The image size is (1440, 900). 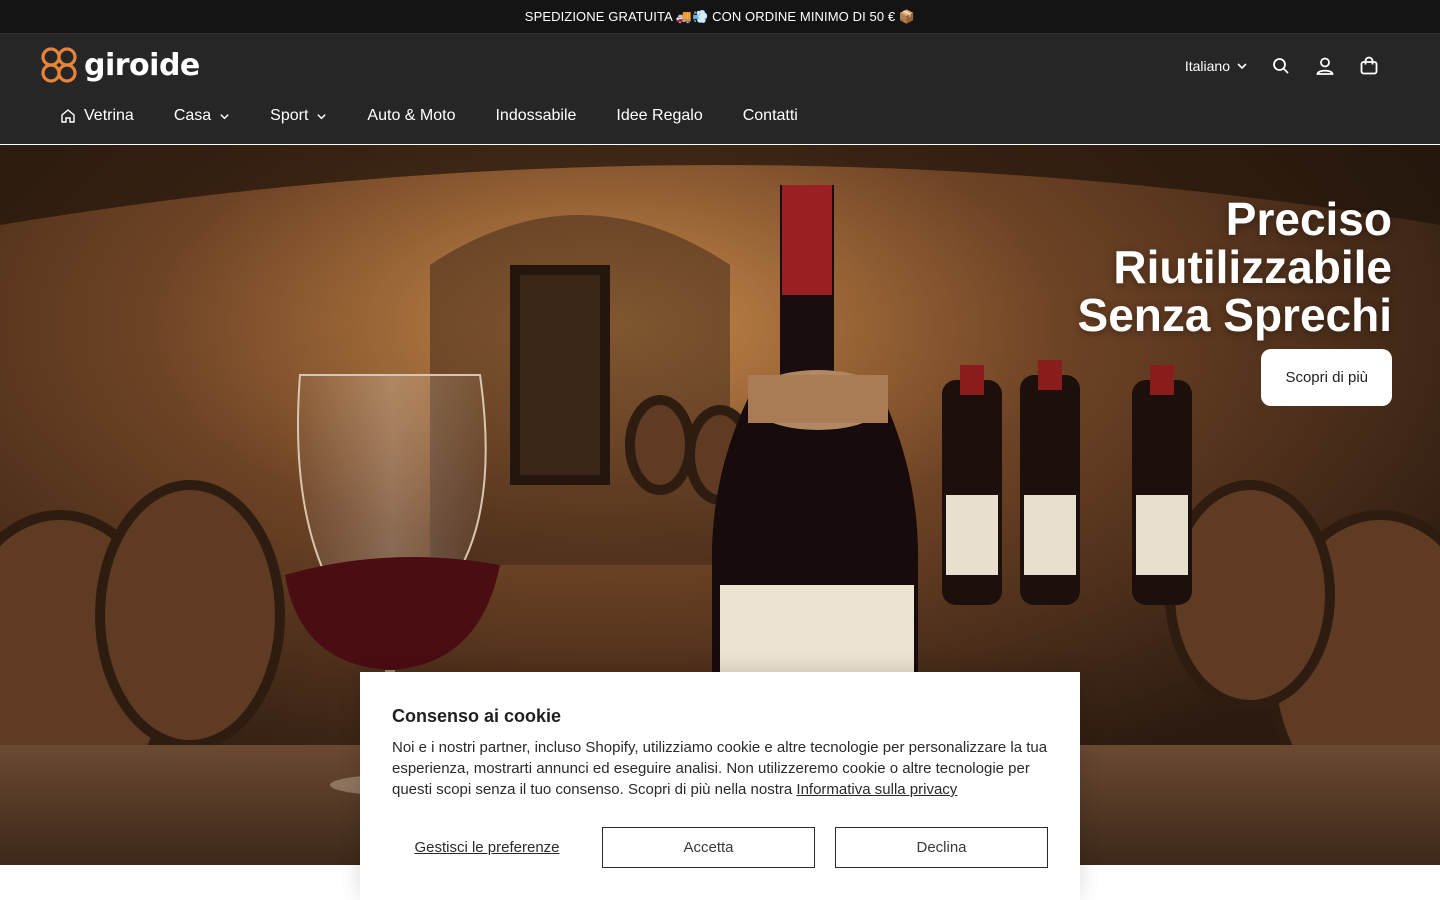 I want to click on nav-label: Idee Regalo, so click(x=659, y=115).